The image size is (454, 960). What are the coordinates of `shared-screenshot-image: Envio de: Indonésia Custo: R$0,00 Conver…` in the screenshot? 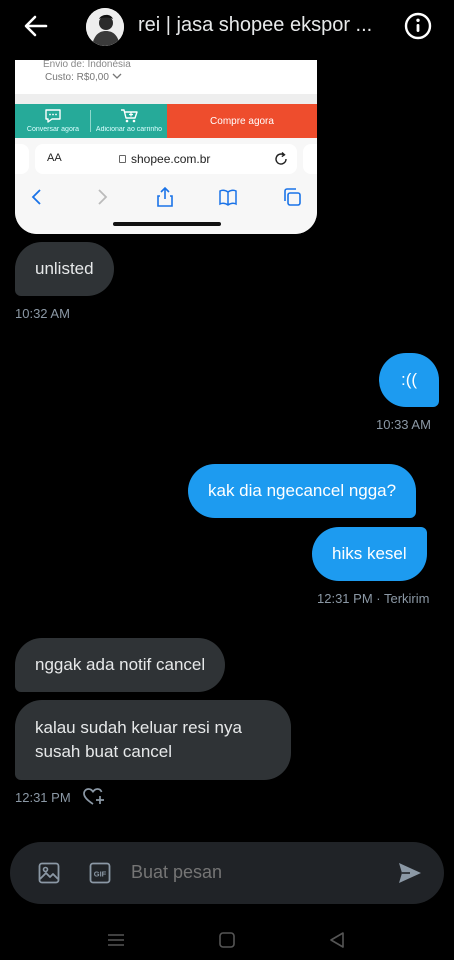 It's located at (166, 147).